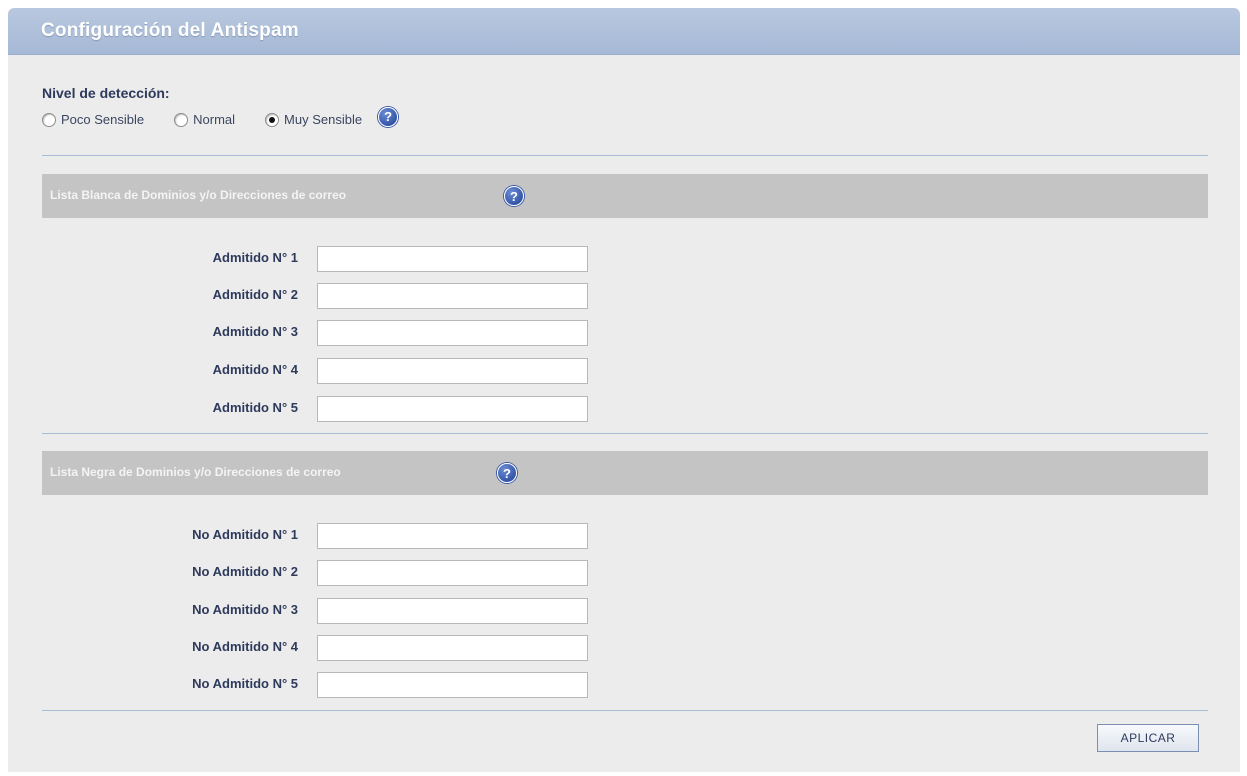 Image resolution: width=1247 pixels, height=776 pixels. I want to click on blacklist-row-4: No Admitido N° 4, so click(318, 648).